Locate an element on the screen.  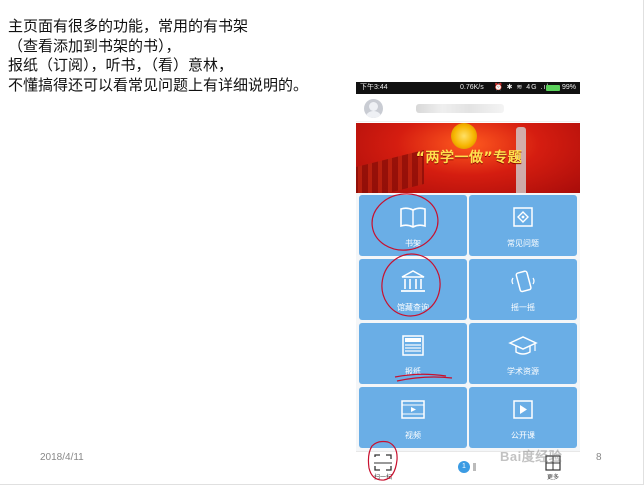
play-icon is located at coordinates (523, 410).